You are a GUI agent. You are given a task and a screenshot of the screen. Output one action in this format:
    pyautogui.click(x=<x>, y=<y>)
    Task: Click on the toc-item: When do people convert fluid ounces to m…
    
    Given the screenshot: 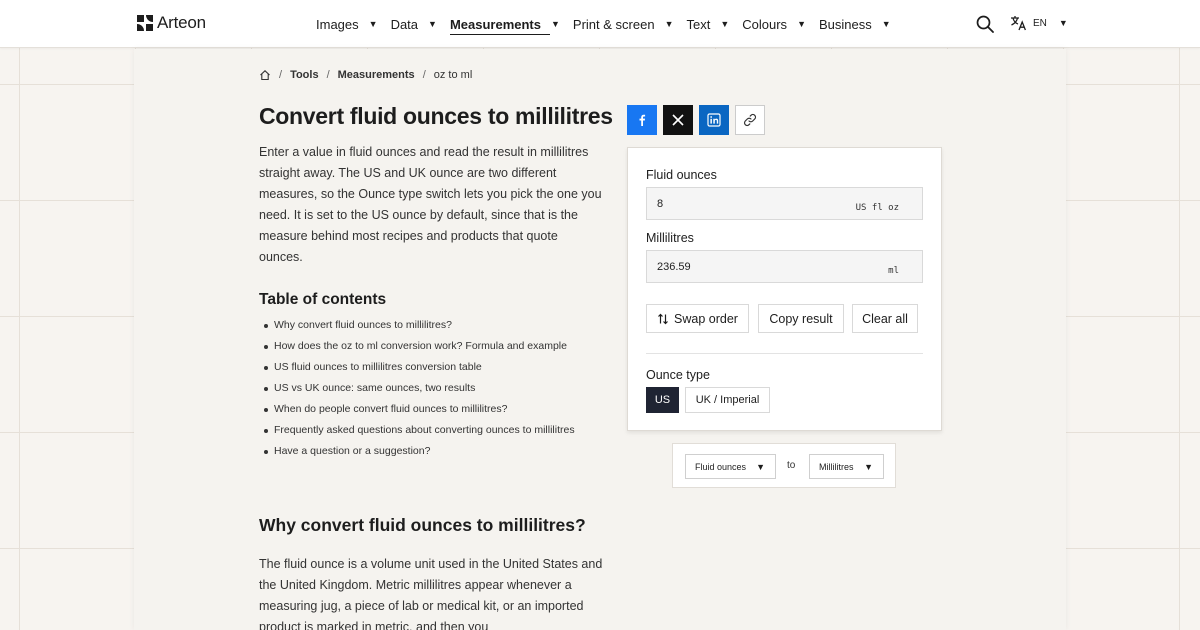 What is the action you would take?
    pyautogui.click(x=419, y=412)
    